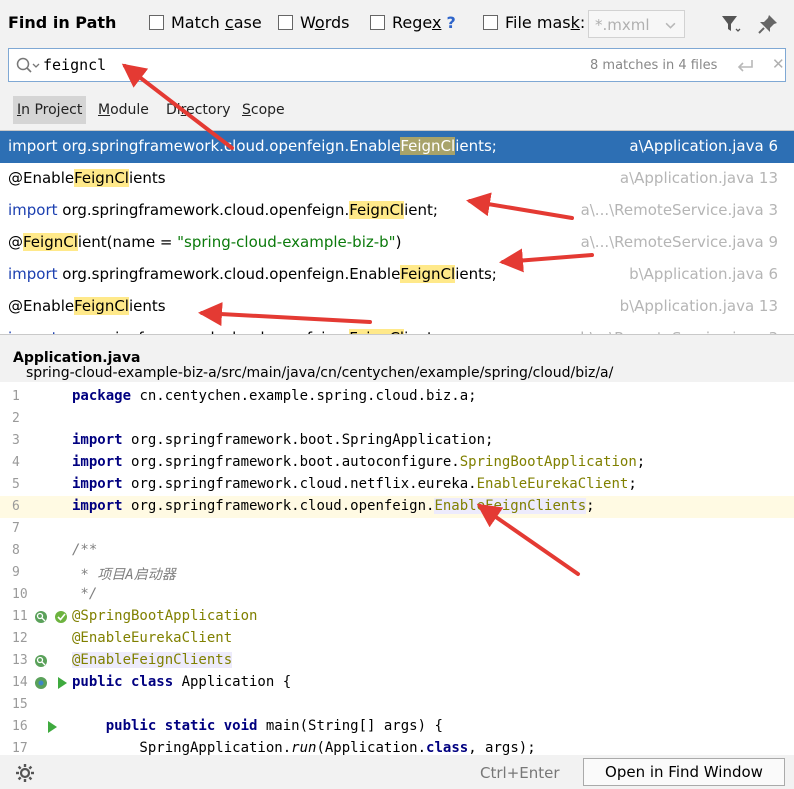  Describe the element at coordinates (123, 574) in the screenshot. I see `code-text: * 项目A启动器` at that location.